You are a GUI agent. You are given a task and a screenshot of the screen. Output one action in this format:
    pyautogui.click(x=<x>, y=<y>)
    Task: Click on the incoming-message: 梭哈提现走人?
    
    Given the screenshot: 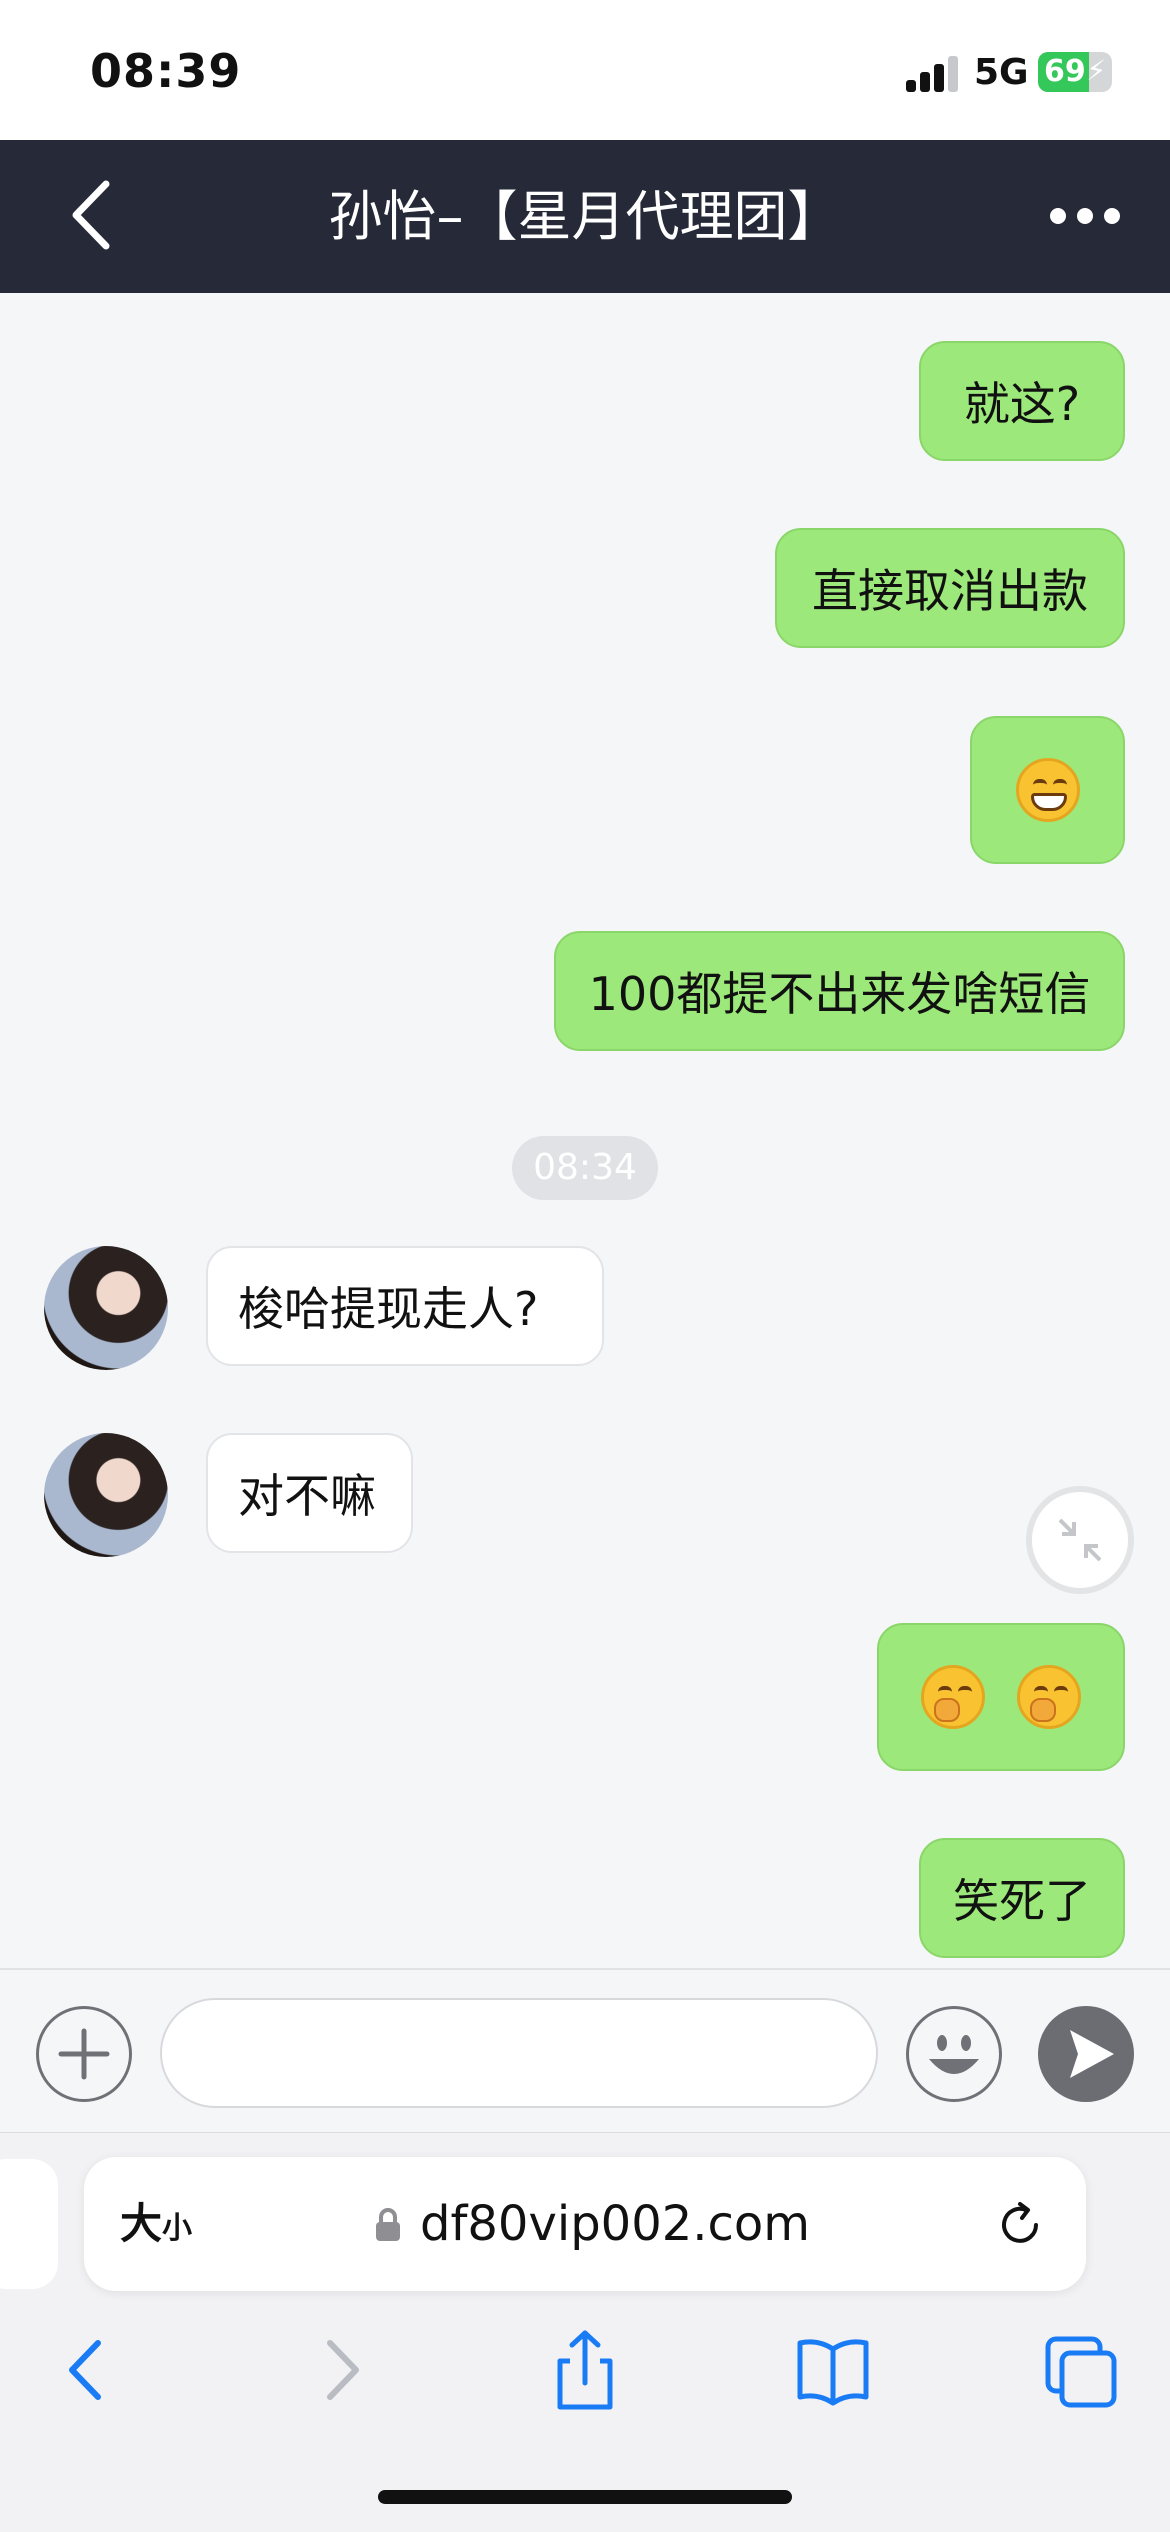 What is the action you would take?
    pyautogui.click(x=405, y=1306)
    